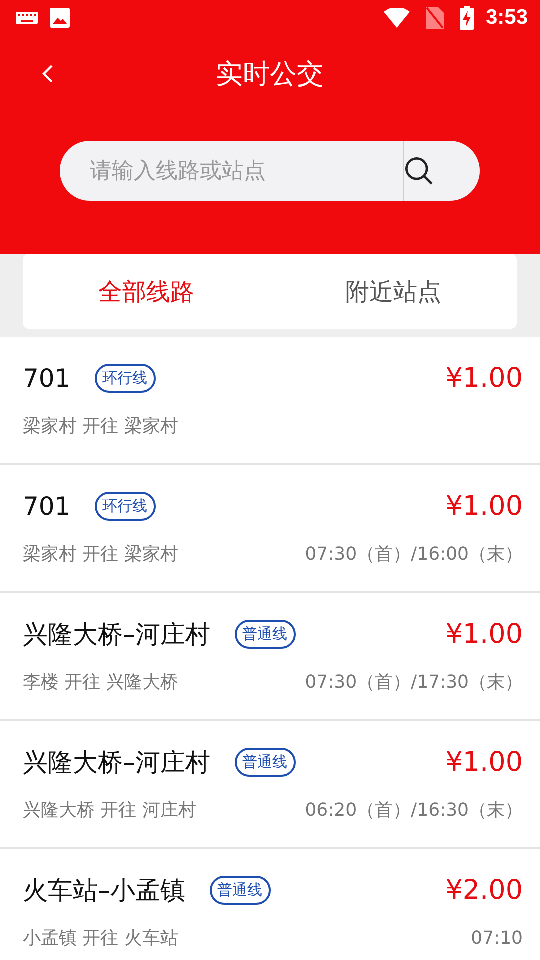 The width and height of the screenshot is (540, 960). Describe the element at coordinates (414, 682) in the screenshot. I see `service-hours: 07:30（首）/17:30（末）` at that location.